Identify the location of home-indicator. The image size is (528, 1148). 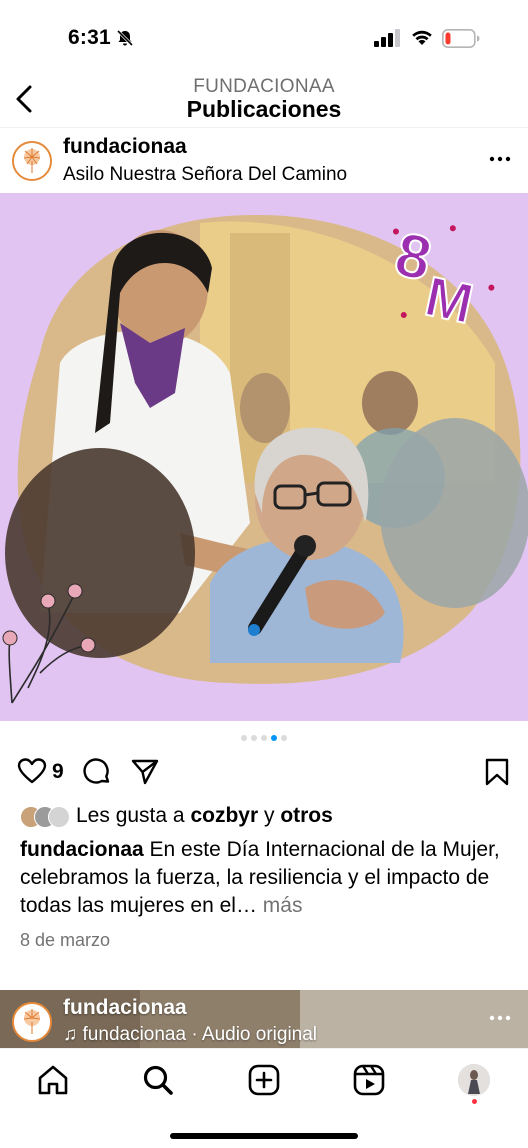
(264, 1136).